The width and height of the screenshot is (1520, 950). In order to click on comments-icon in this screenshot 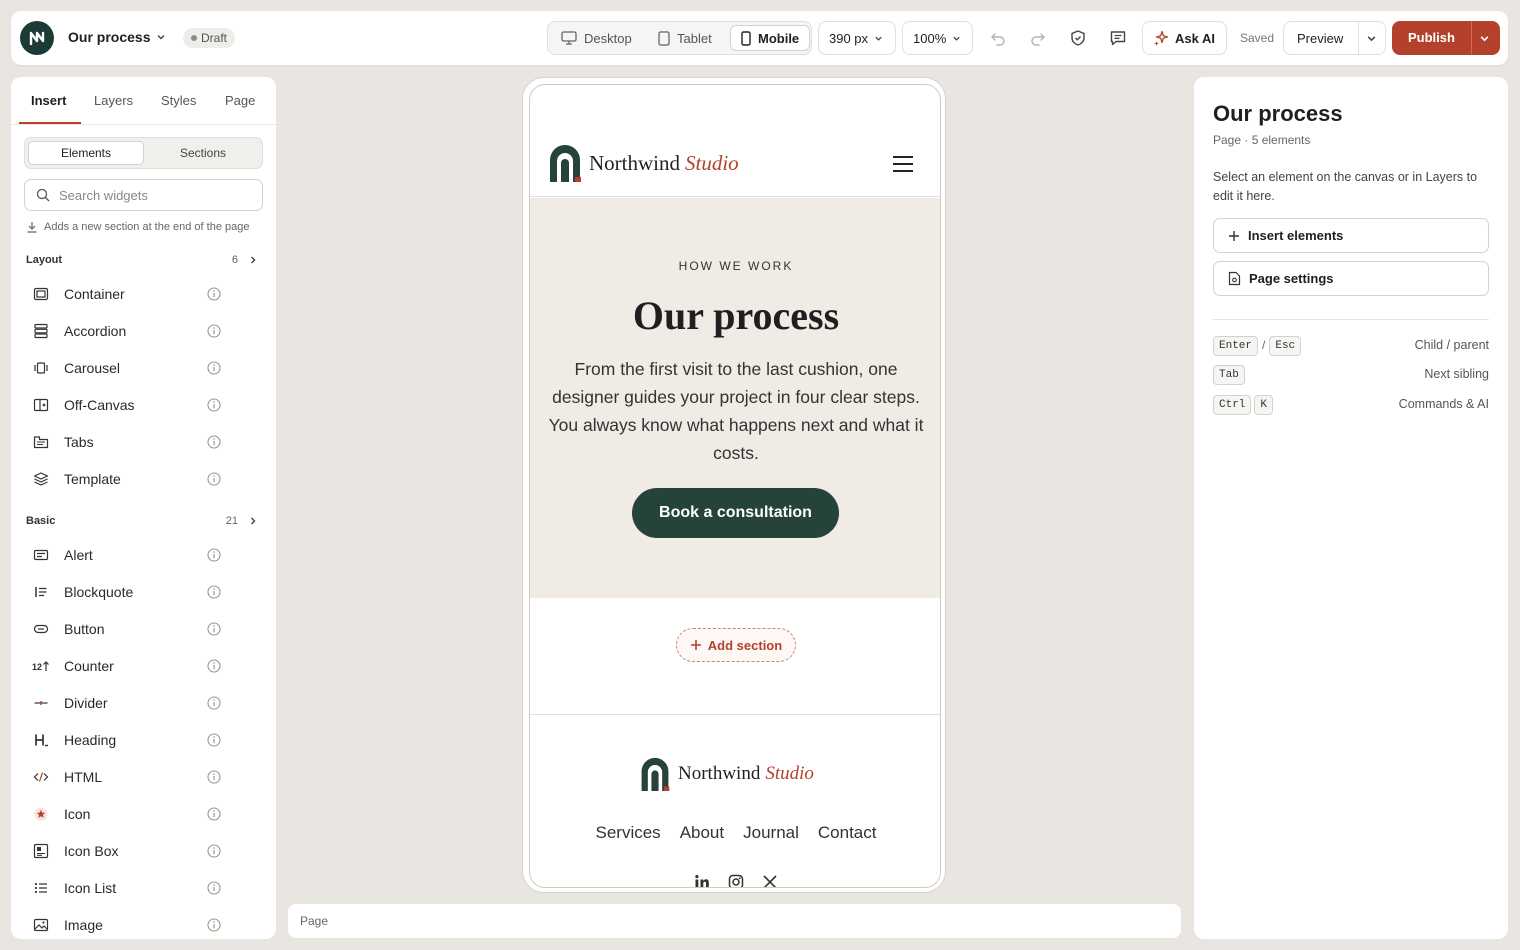, I will do `click(1118, 38)`.